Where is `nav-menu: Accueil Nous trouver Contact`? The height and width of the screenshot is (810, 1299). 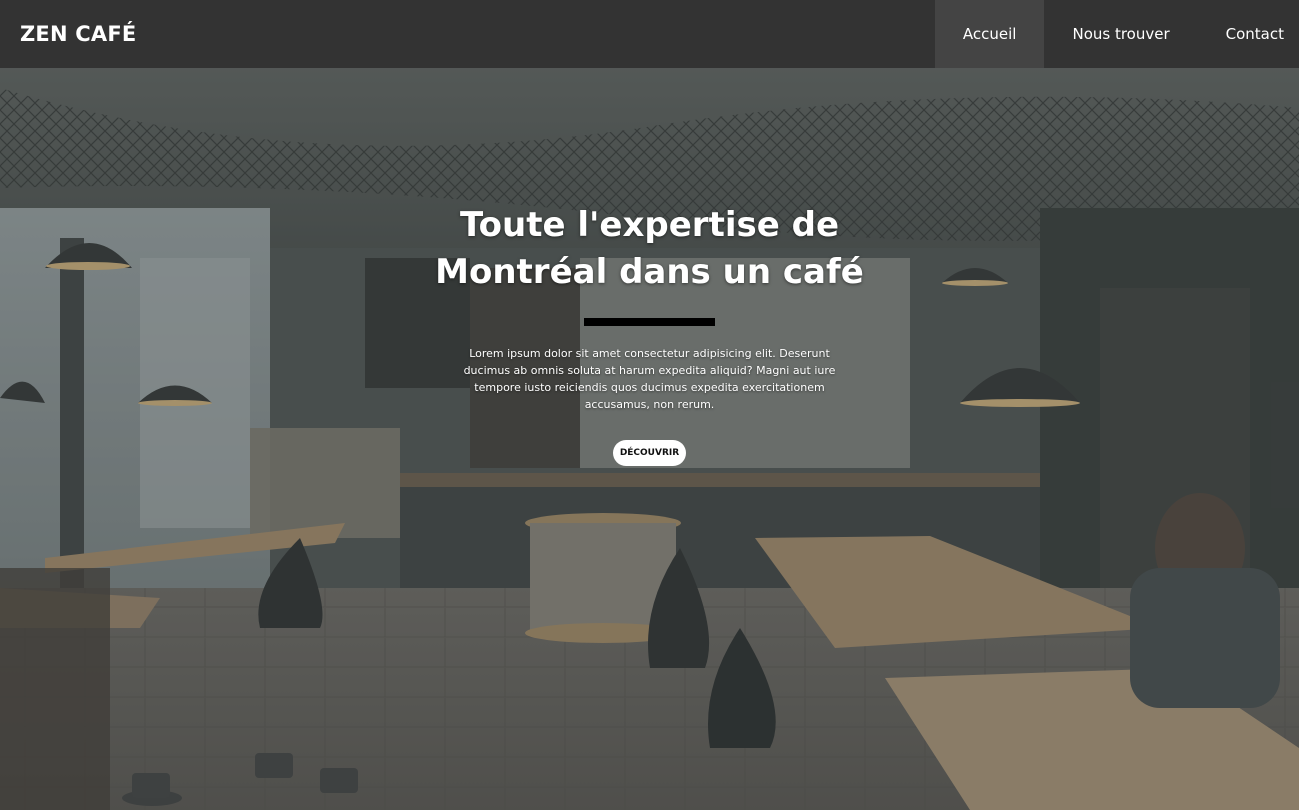 nav-menu: Accueil Nous trouver Contact is located at coordinates (1116, 34).